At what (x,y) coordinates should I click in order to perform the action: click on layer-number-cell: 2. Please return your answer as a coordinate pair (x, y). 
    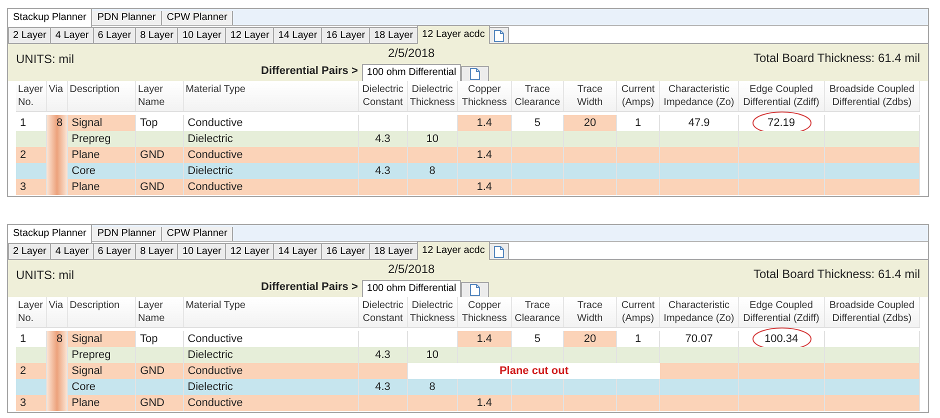
    Looking at the image, I should click on (31, 371).